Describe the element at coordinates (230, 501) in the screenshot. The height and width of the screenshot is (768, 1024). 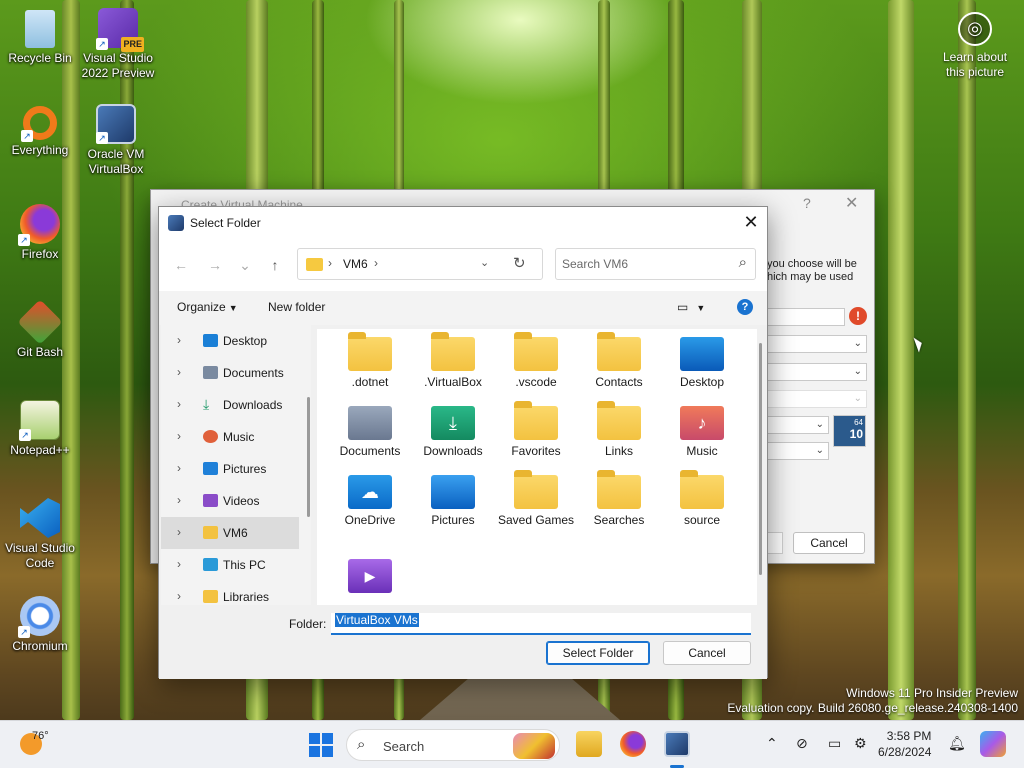
I see `tree-item-videos: › Videos` at that location.